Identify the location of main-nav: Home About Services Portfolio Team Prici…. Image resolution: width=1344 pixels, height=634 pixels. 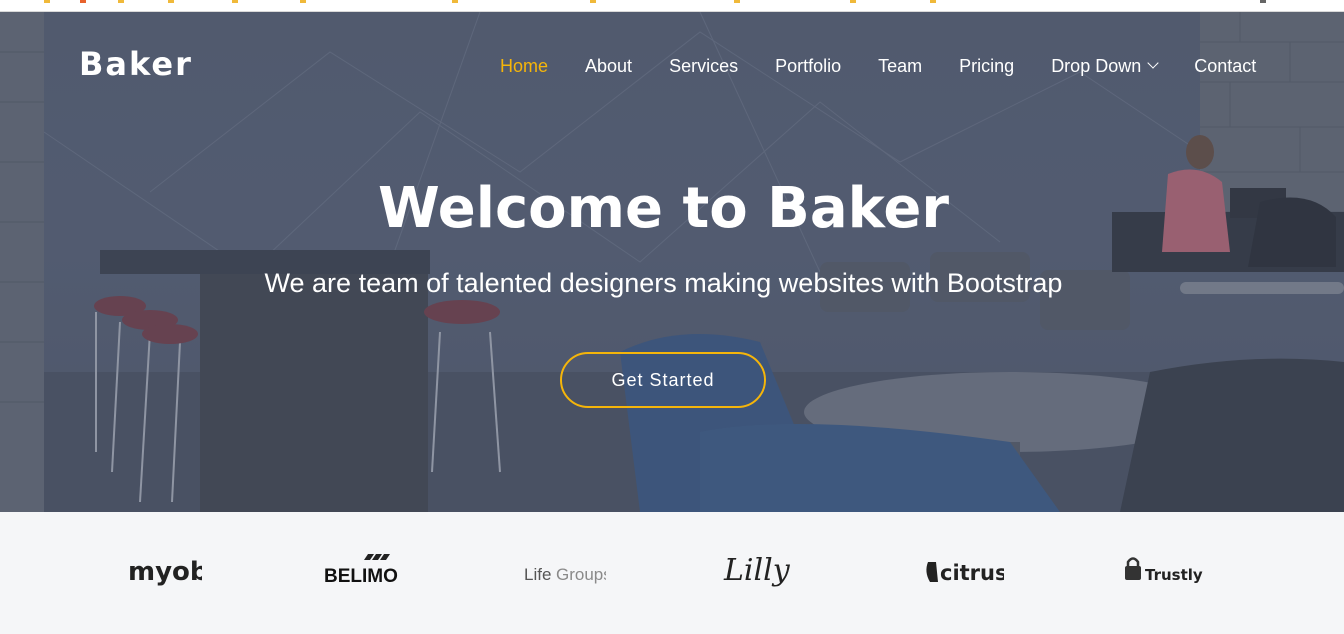
(878, 66).